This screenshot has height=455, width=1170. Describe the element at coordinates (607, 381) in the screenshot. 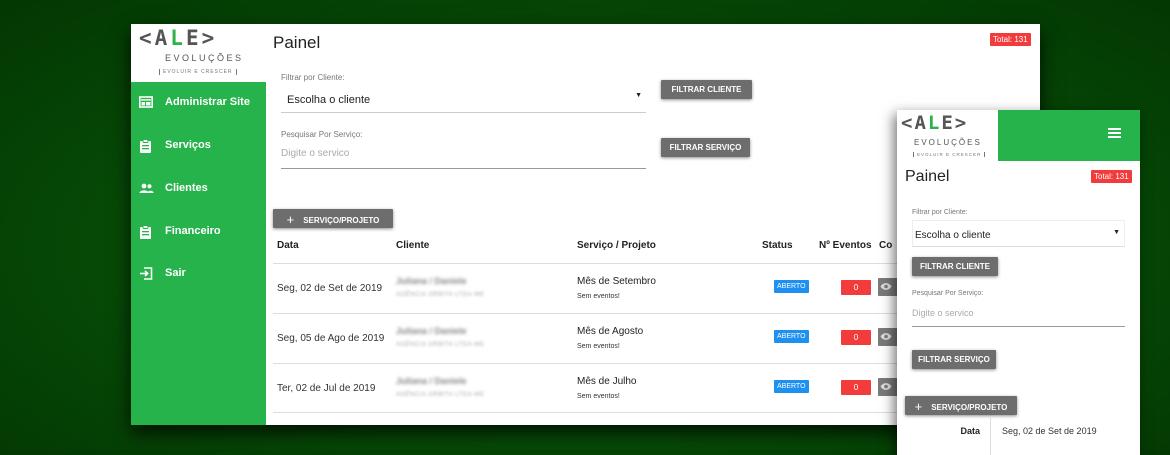

I see `row-service: Mês de Julho` at that location.